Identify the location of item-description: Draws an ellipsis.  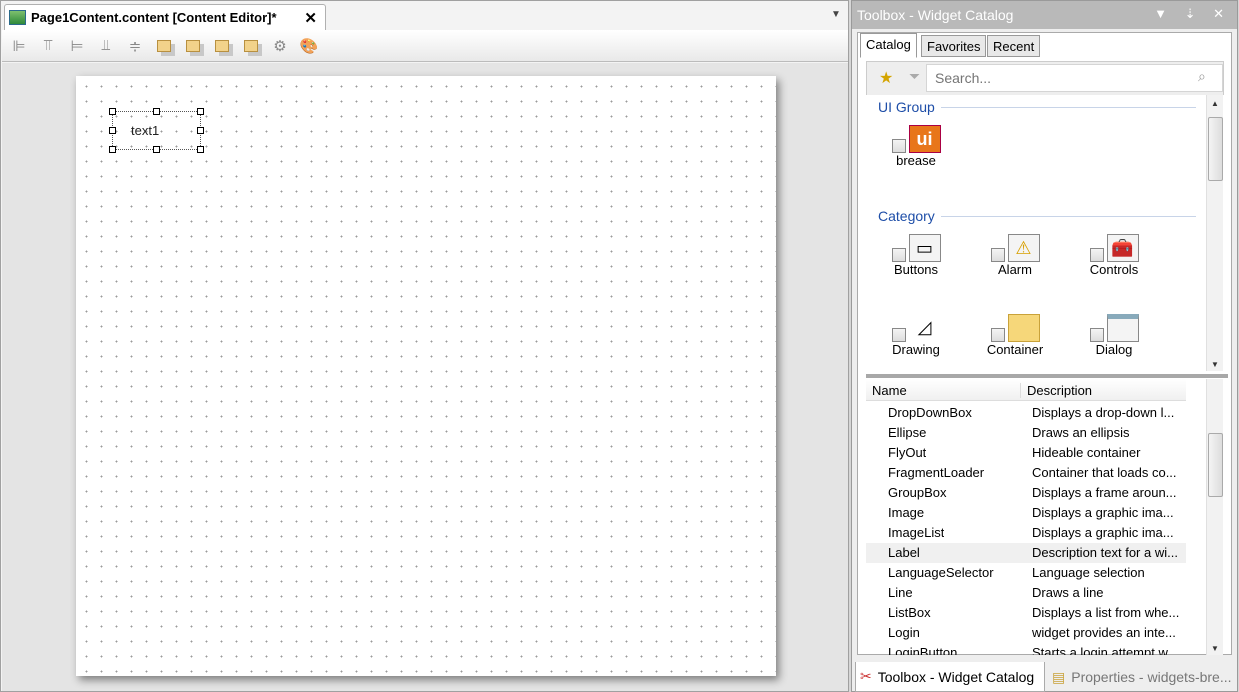
(1081, 432).